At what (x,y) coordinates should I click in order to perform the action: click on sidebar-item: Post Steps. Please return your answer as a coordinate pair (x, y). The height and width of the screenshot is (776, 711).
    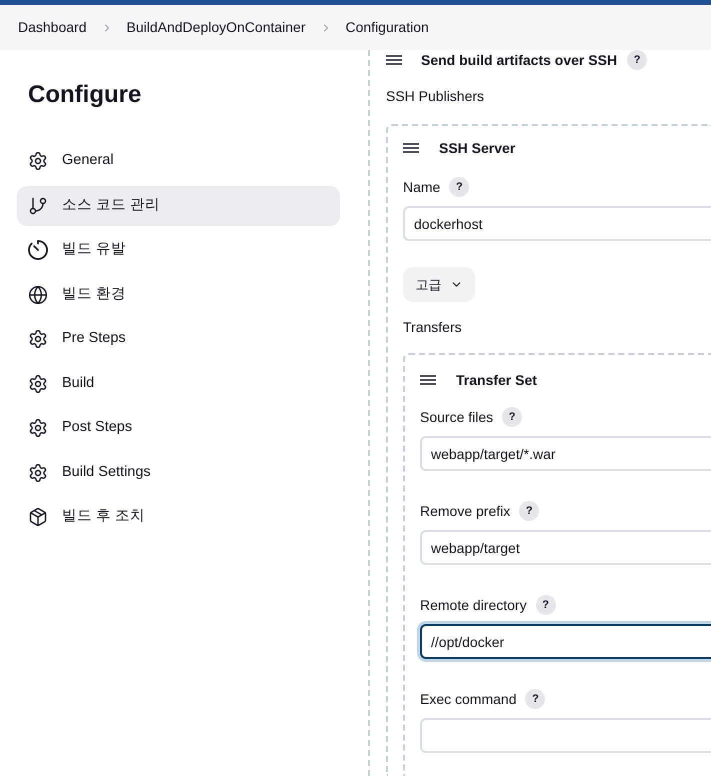
    Looking at the image, I should click on (178, 428).